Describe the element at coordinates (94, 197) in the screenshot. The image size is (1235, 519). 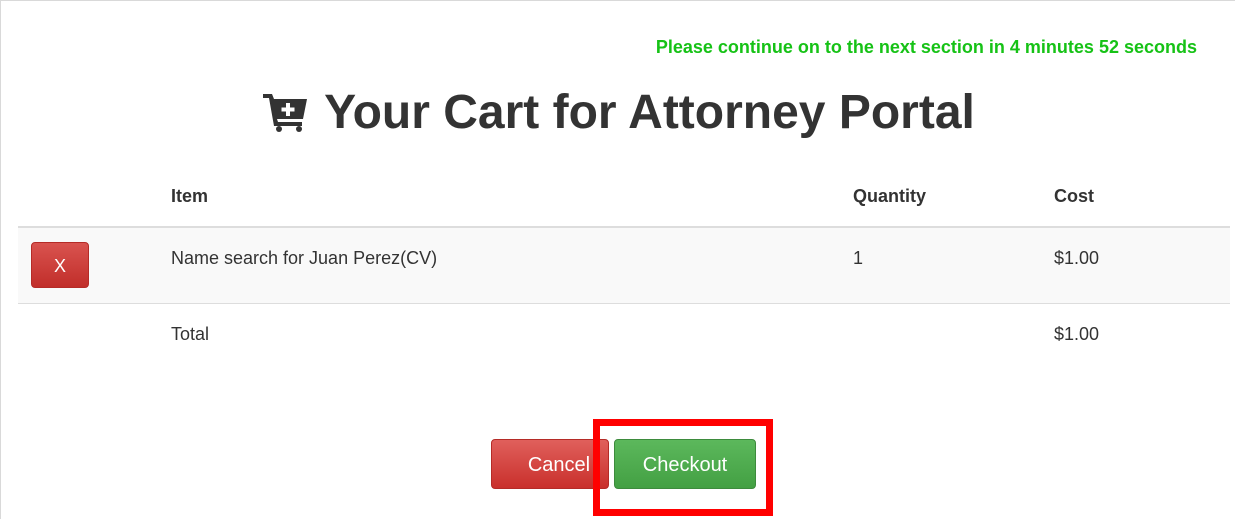
I see `header-delete` at that location.